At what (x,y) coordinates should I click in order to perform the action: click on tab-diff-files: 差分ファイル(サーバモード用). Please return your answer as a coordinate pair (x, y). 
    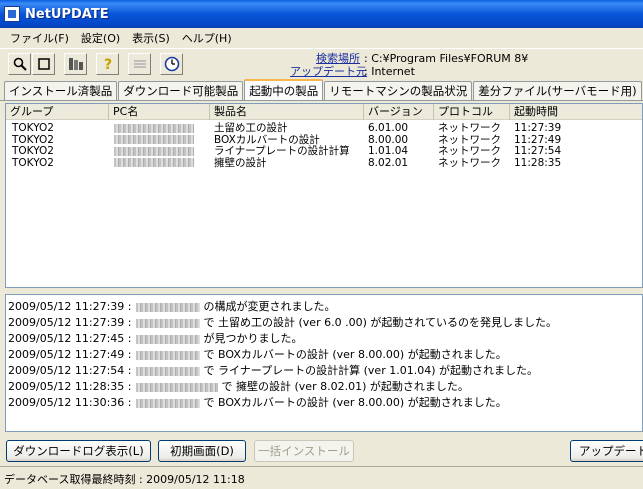
    Looking at the image, I should click on (557, 90).